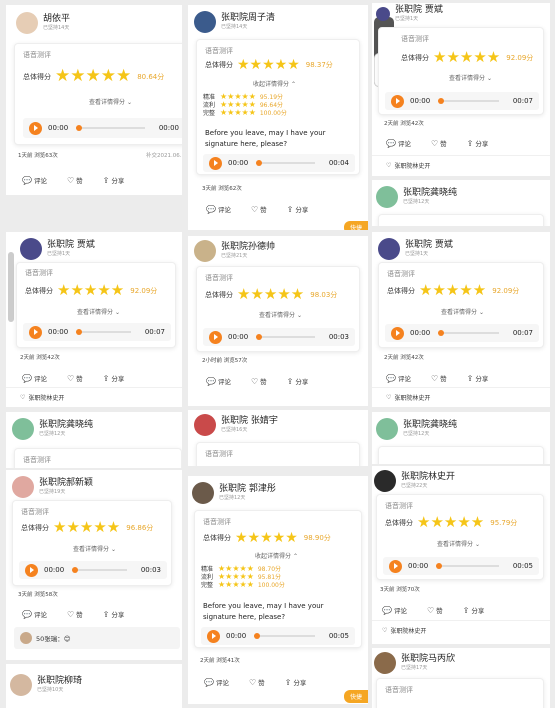 The height and width of the screenshot is (708, 555). What do you see at coordinates (66, 483) in the screenshot?
I see `user-name: 张职院郝新颖` at bounding box center [66, 483].